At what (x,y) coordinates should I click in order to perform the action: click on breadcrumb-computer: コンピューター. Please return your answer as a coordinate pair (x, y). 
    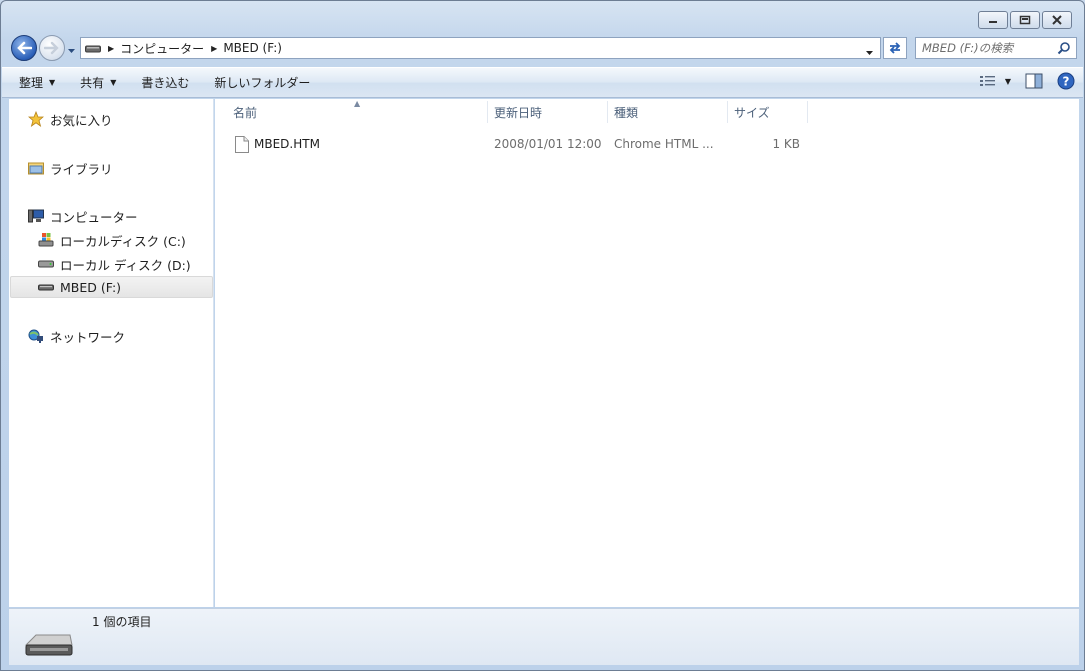
    Looking at the image, I should click on (162, 48).